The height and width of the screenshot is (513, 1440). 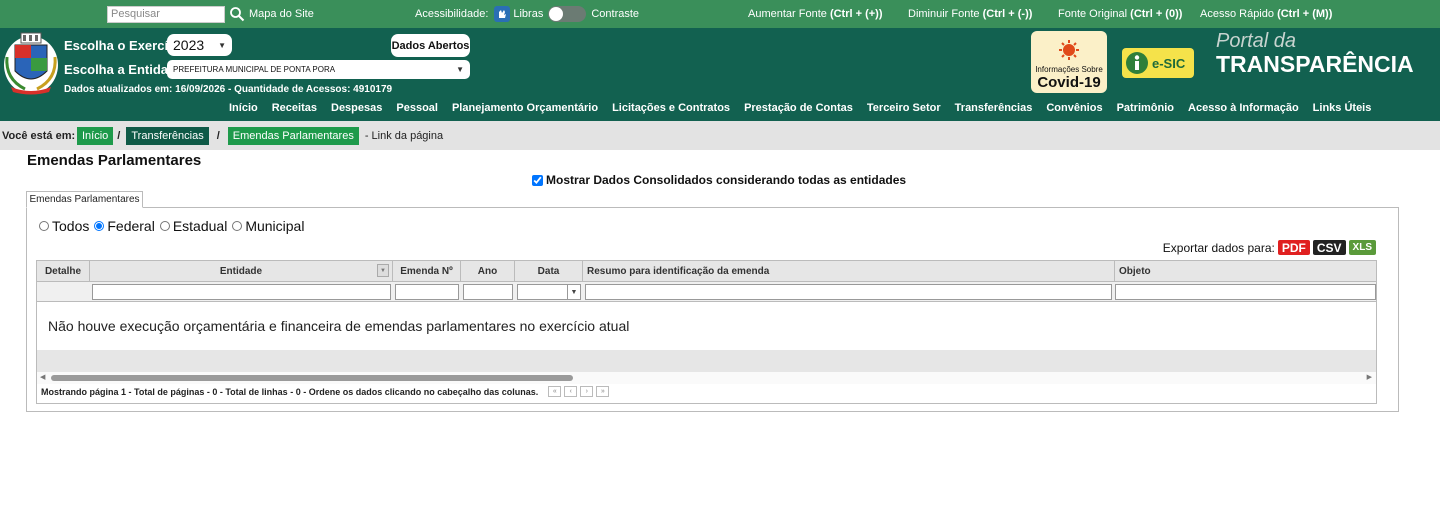 What do you see at coordinates (294, 108) in the screenshot?
I see `nav-item-receitas: Receitas` at bounding box center [294, 108].